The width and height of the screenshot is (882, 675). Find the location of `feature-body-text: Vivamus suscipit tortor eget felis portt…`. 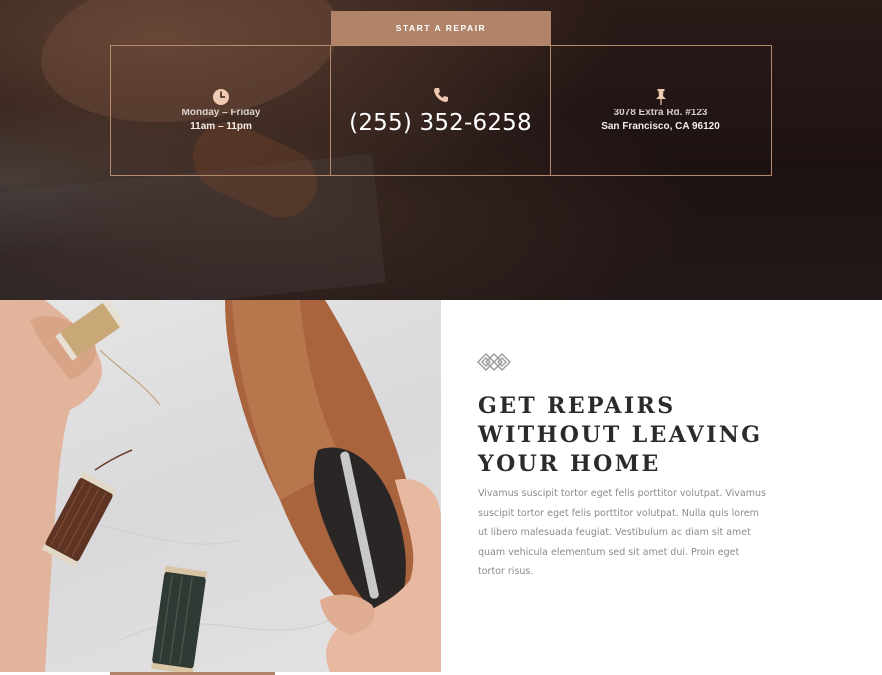

feature-body-text: Vivamus suscipit tortor eget felis portt… is located at coordinates (622, 533).